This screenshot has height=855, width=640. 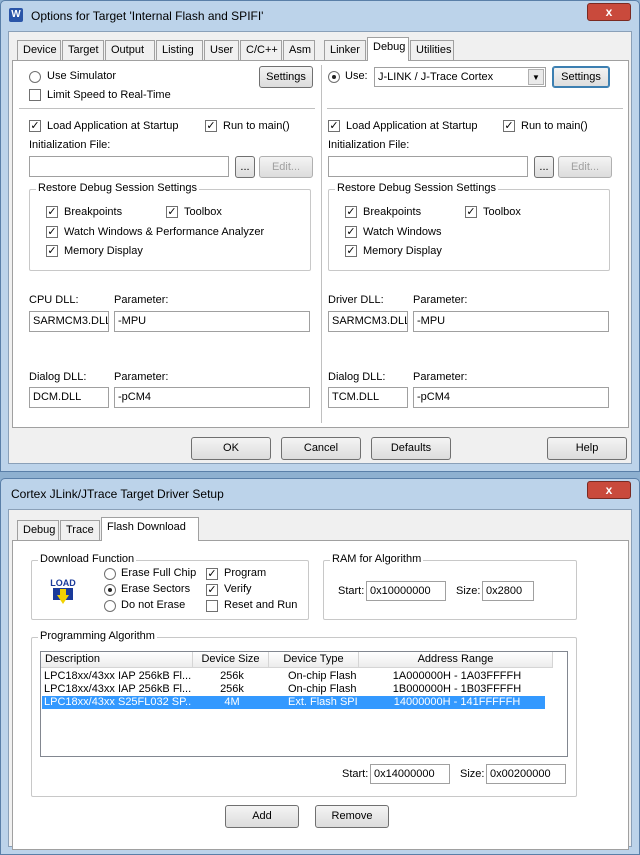 I want to click on defaults-button: Defaults, so click(x=411, y=448).